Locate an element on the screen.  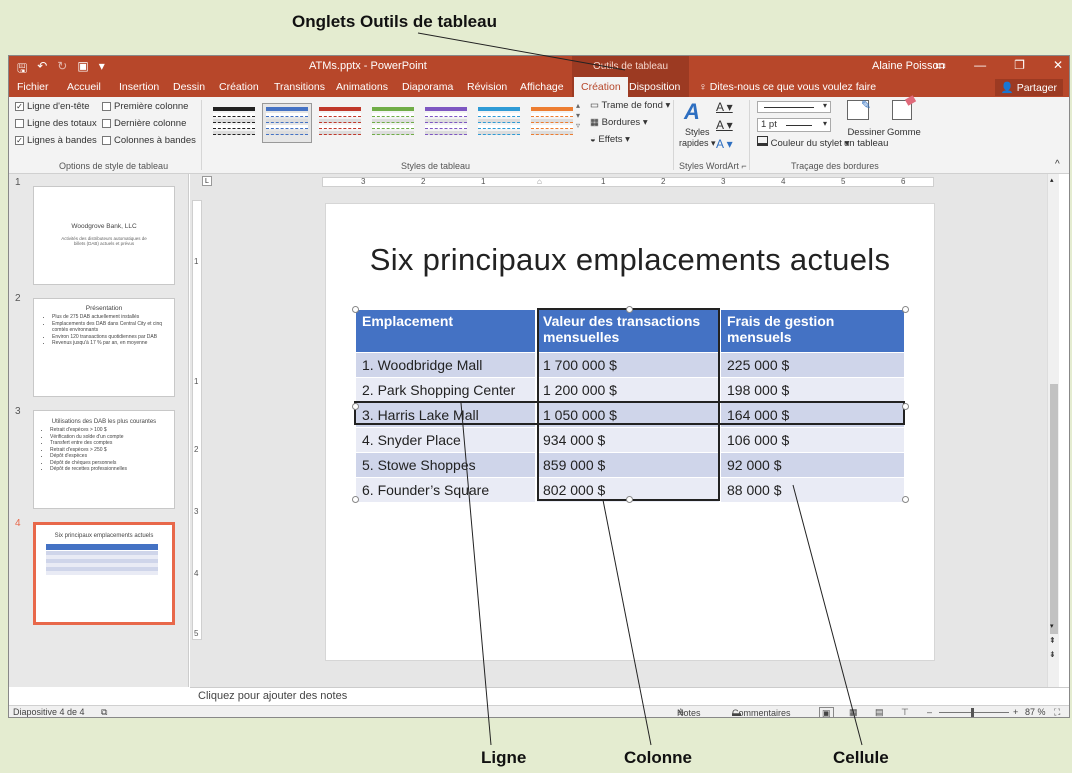
horizontal-ruler: 321 ⌂ 123 456 is located at coordinates (628, 182).